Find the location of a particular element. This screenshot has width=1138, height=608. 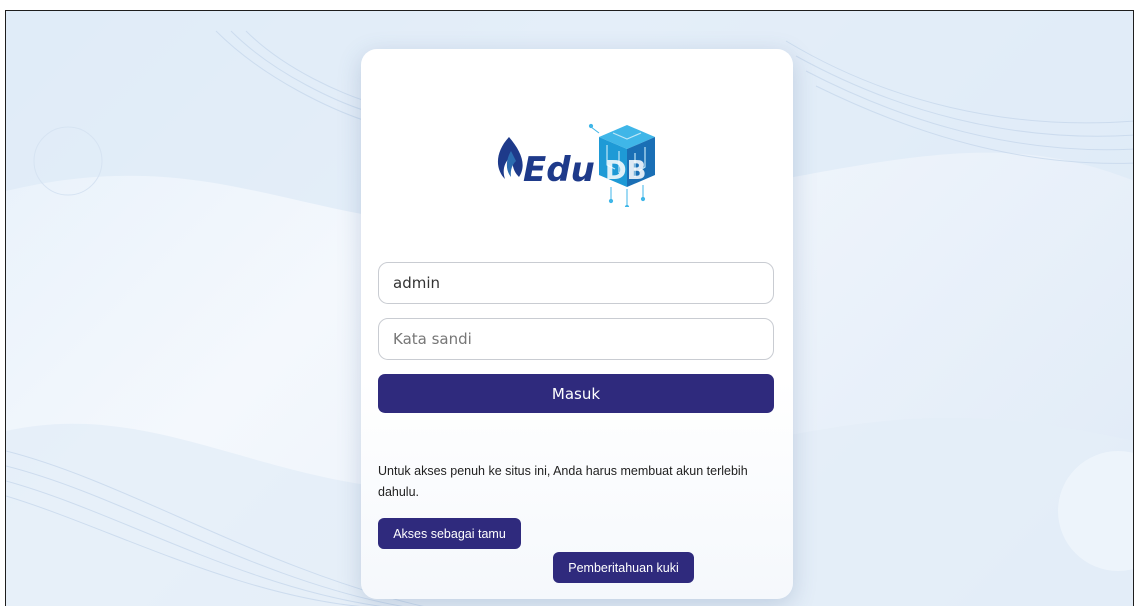

cookie-notice-button: Pemberitahuan kuki is located at coordinates (623, 567).